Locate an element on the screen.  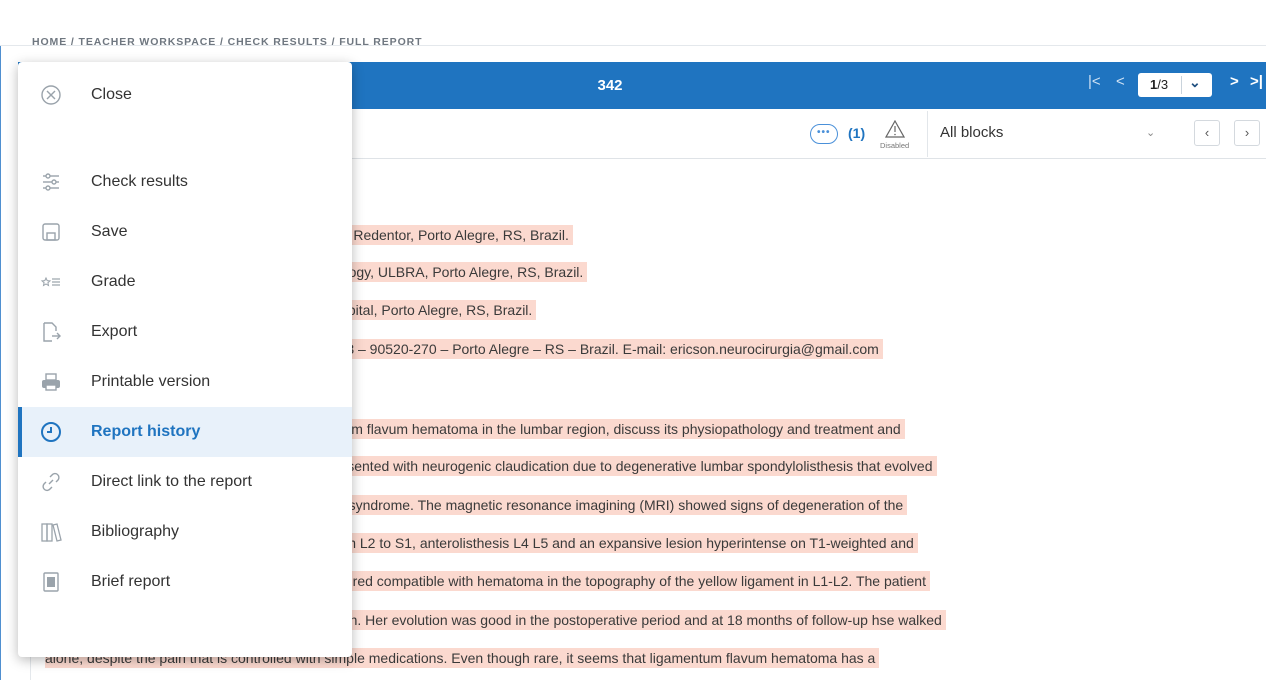
menu-item-label: Close is located at coordinates (111, 94).